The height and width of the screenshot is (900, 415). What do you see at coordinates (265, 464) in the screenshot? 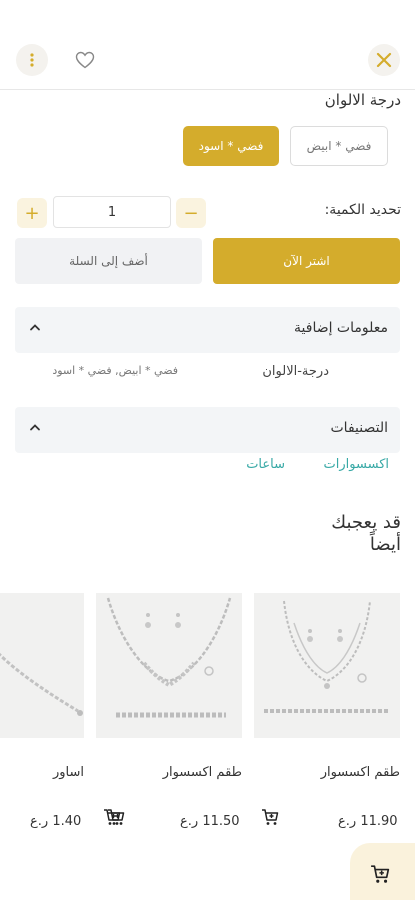
I see `category-link-watches: ساعات` at bounding box center [265, 464].